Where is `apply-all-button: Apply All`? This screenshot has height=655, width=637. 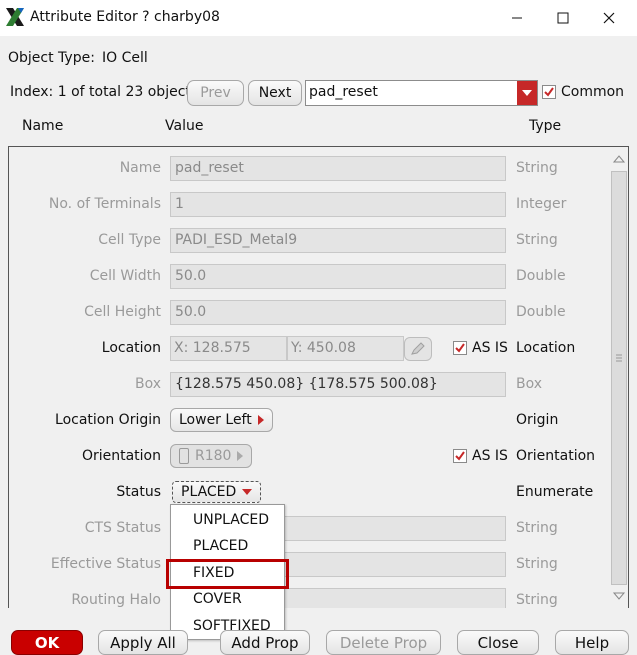 apply-all-button: Apply All is located at coordinates (143, 642).